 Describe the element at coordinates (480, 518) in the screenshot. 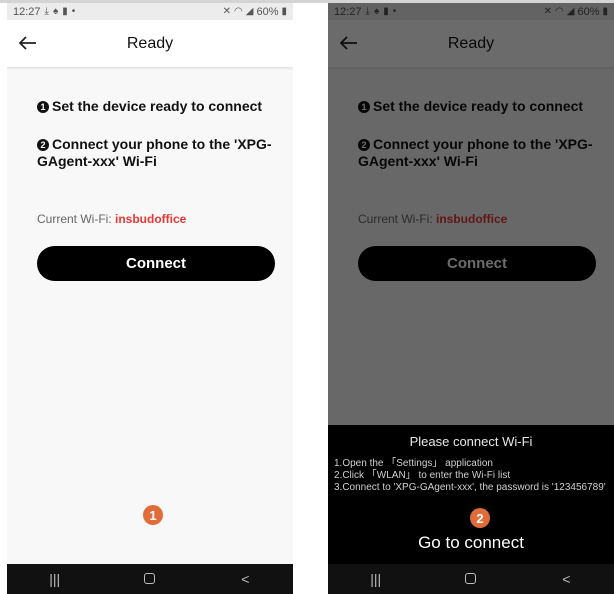

I see `annotation-badge-2: 2` at that location.